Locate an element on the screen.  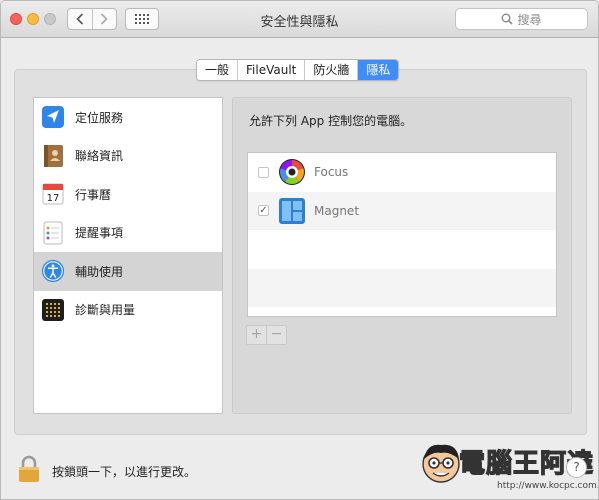
sidebar-item-label: 聯絡資訊 is located at coordinates (99, 156).